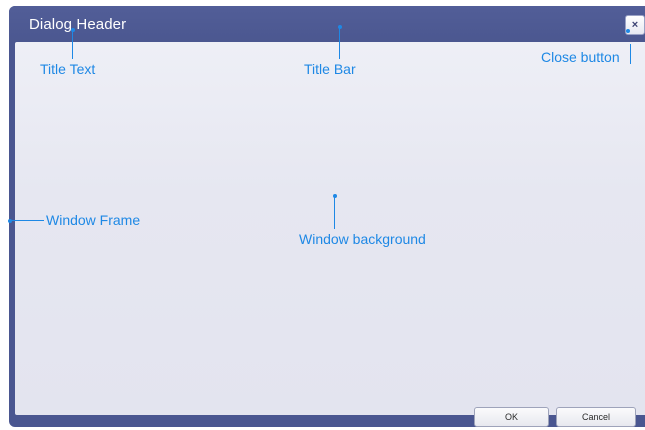  I want to click on title-text-callout-line, so click(72, 44).